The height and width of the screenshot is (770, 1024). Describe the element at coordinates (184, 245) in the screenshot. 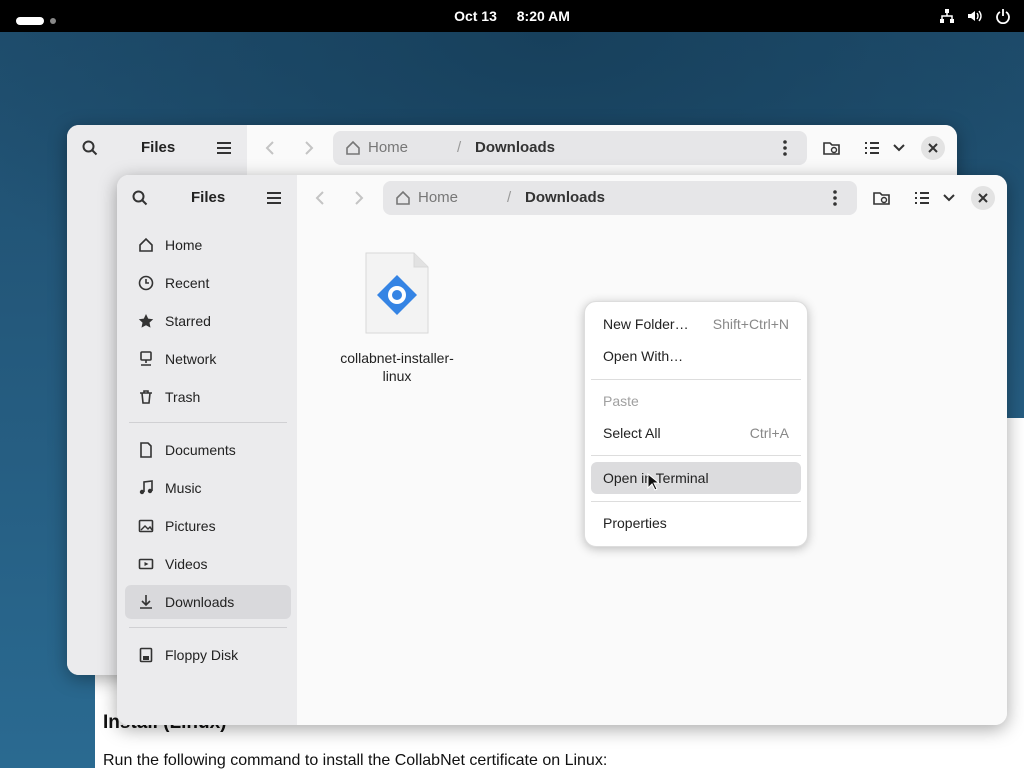

I see `sidebar-item-label: Home` at that location.